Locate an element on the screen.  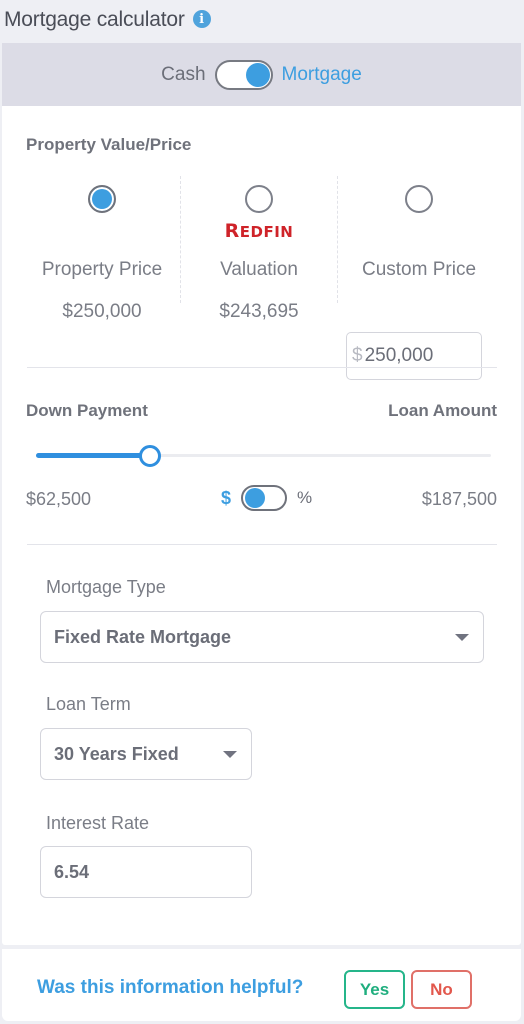
option-value: $250,000 is located at coordinates (102, 311).